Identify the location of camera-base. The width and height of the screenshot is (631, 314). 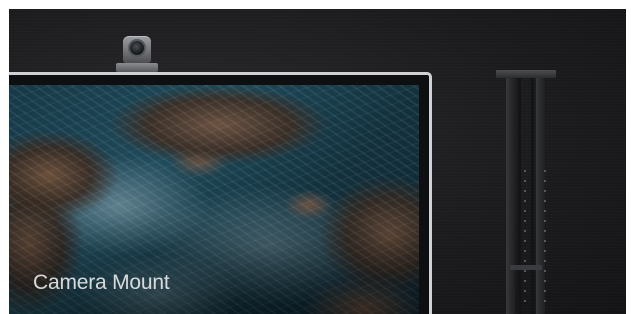
(137, 67).